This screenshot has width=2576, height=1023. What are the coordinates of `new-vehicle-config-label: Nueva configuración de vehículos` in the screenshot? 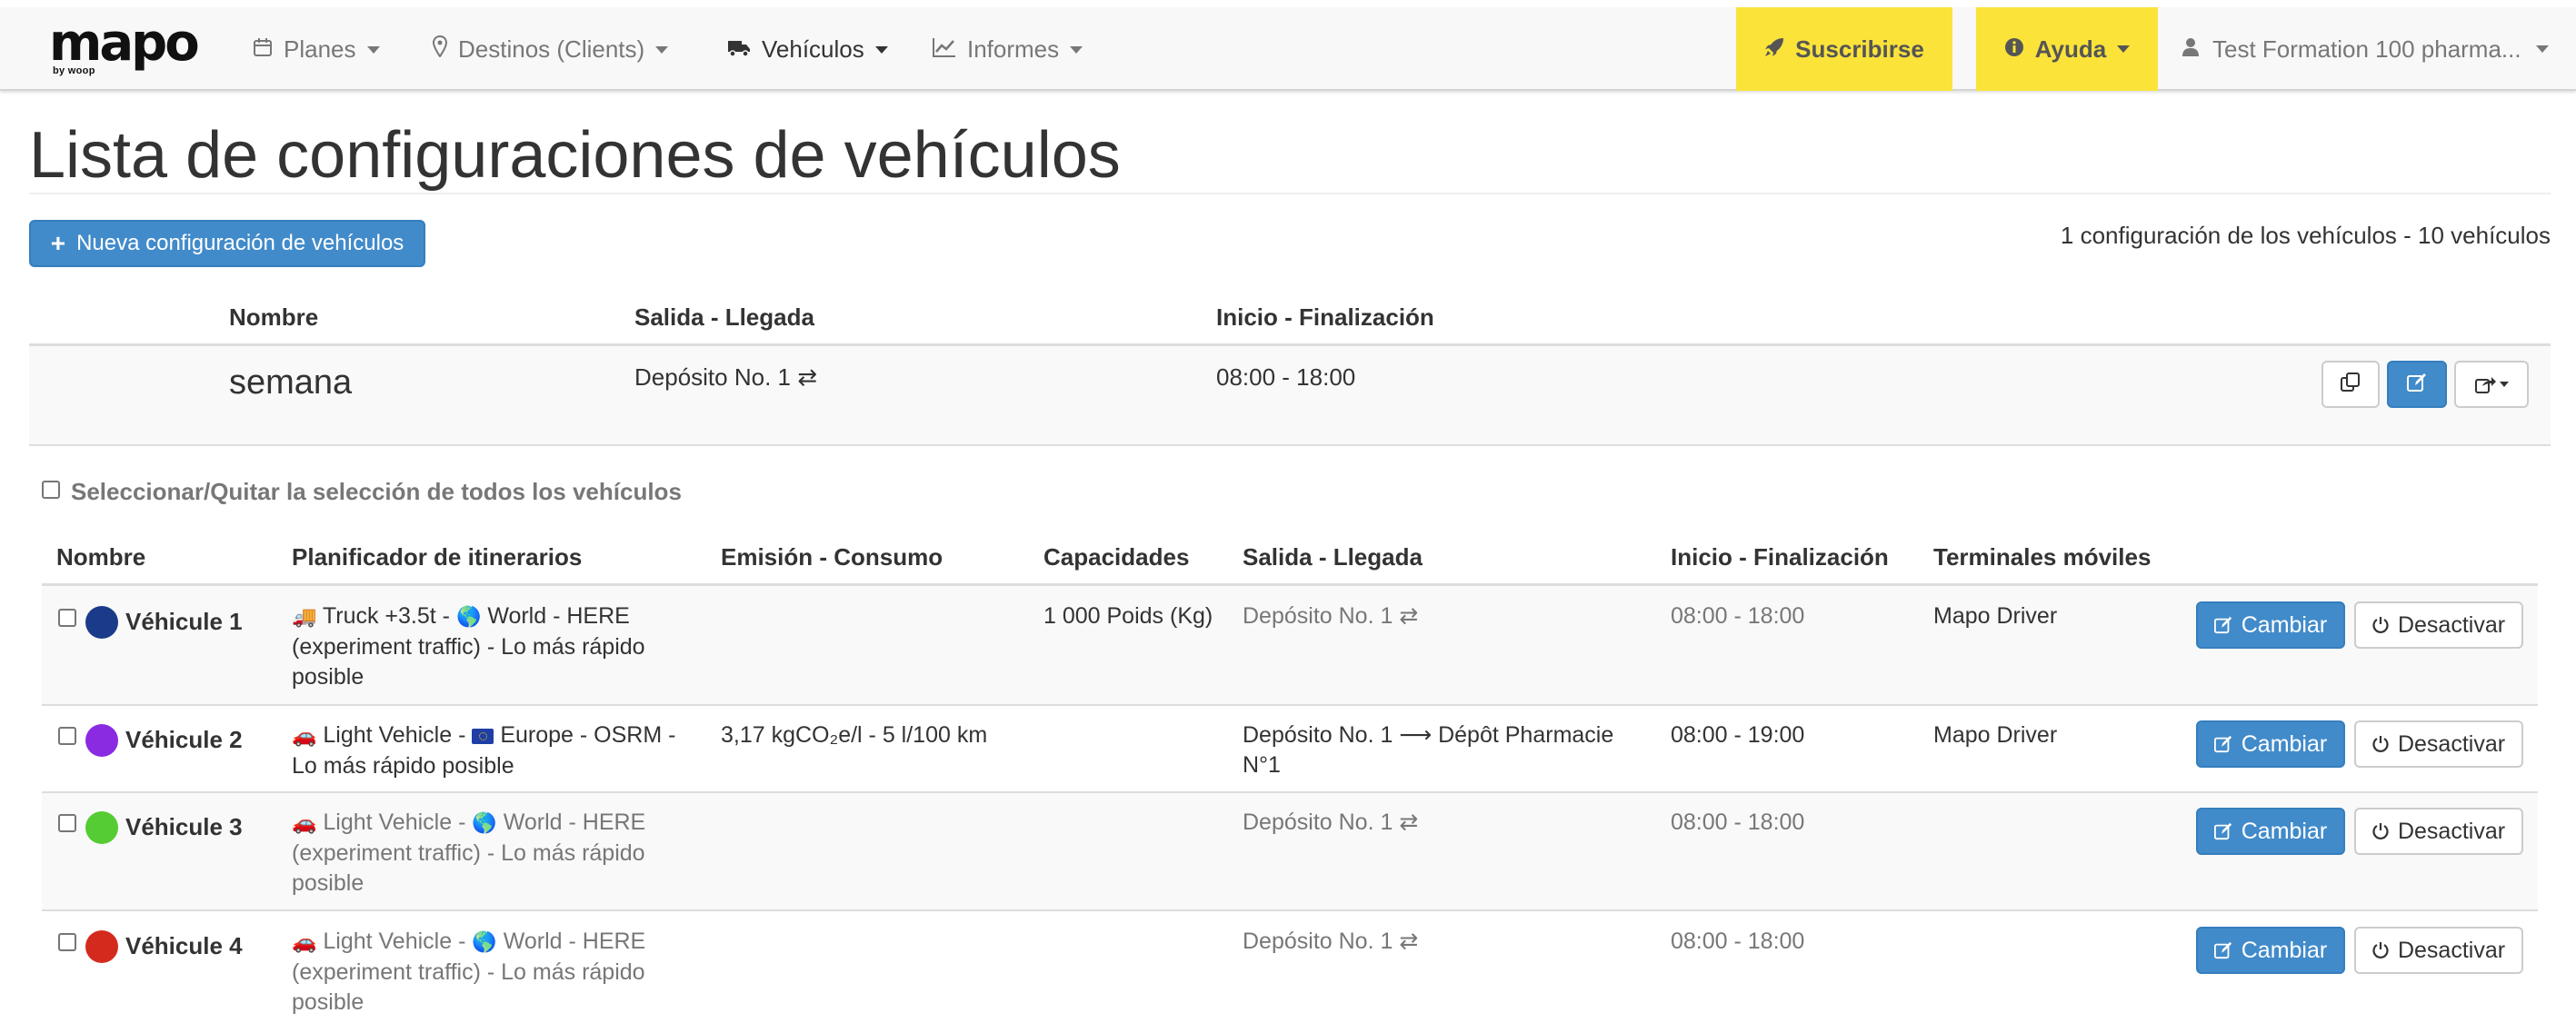 It's located at (240, 243).